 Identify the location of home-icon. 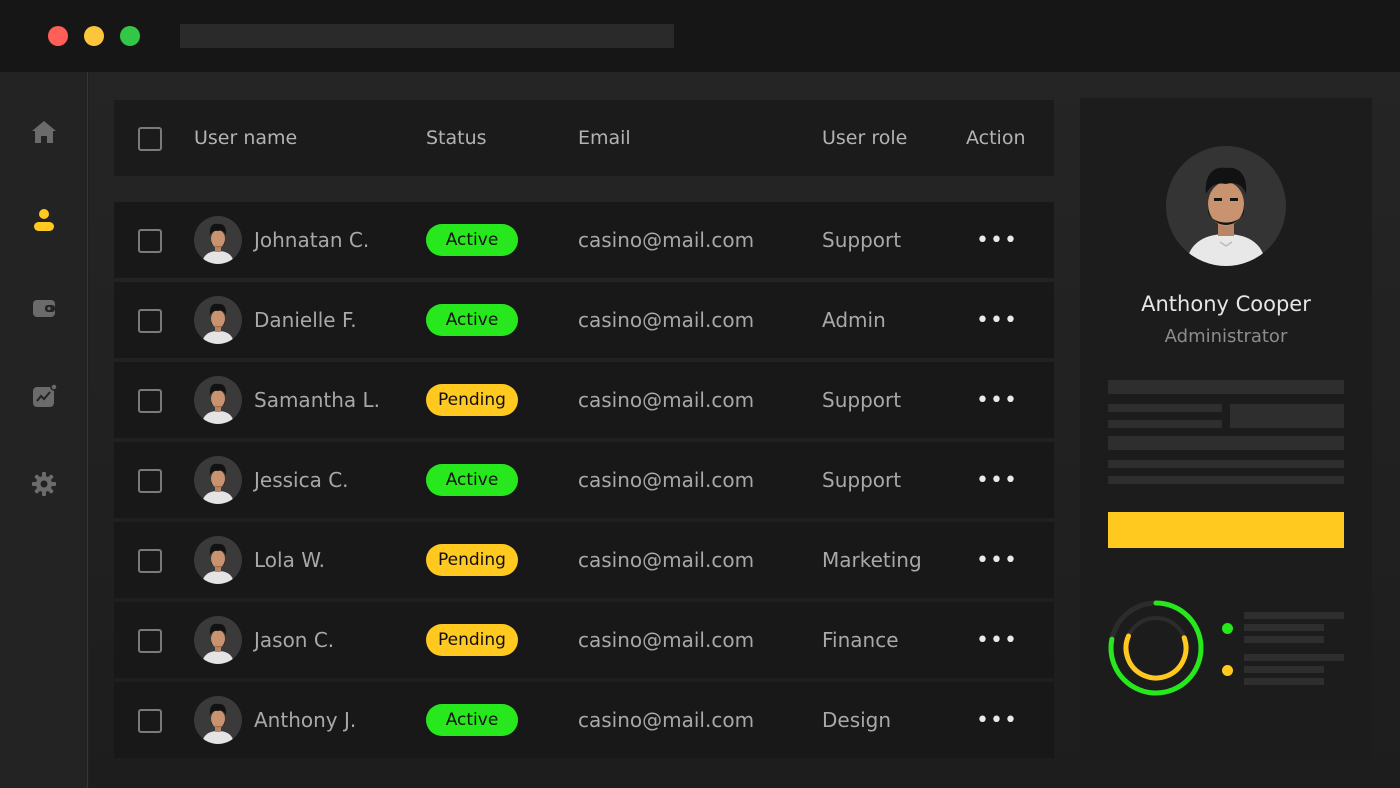
(44, 132).